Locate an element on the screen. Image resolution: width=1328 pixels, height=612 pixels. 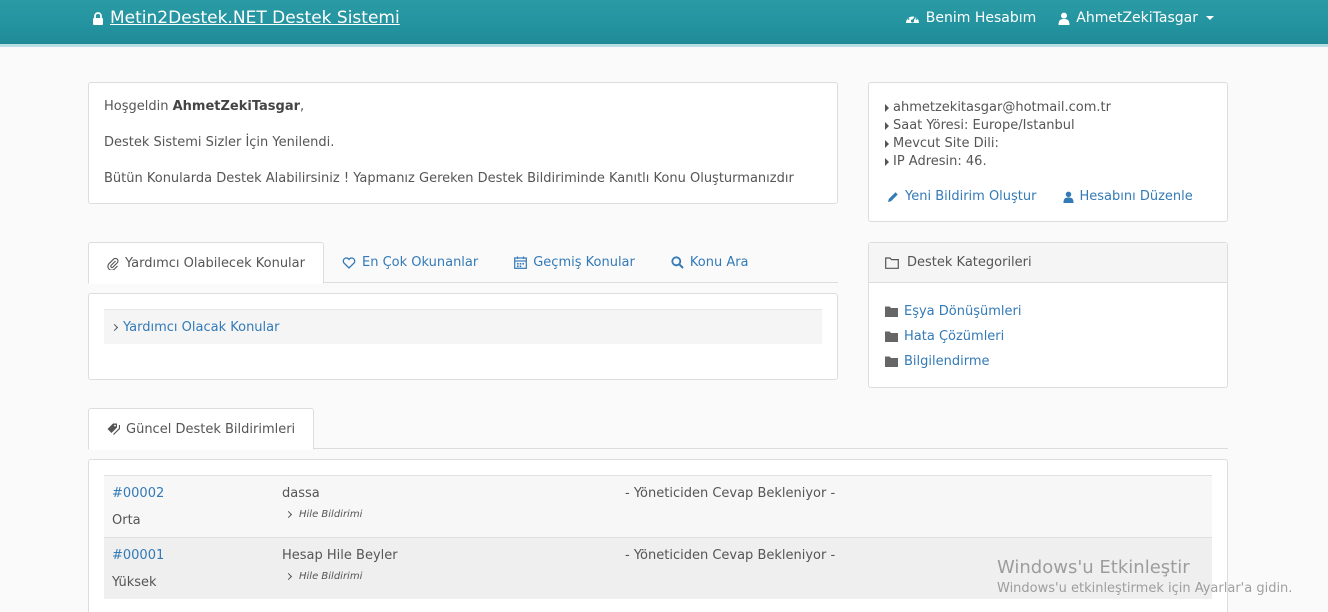
account-link: Benim Hesabım is located at coordinates (971, 18).